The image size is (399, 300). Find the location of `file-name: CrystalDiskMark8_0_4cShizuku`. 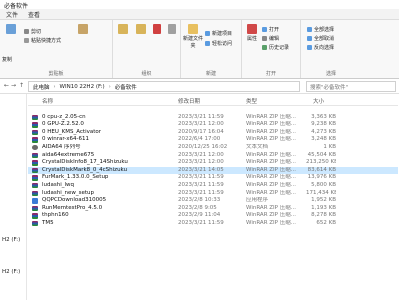

file-name: CrystalDiskMark8_0_4cShizuku is located at coordinates (85, 169).